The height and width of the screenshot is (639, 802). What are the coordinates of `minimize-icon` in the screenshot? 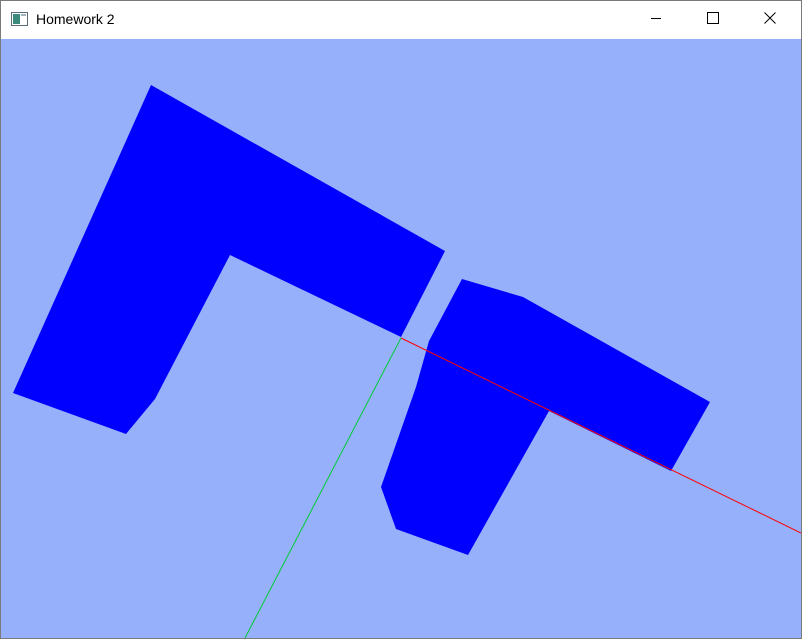 It's located at (656, 20).